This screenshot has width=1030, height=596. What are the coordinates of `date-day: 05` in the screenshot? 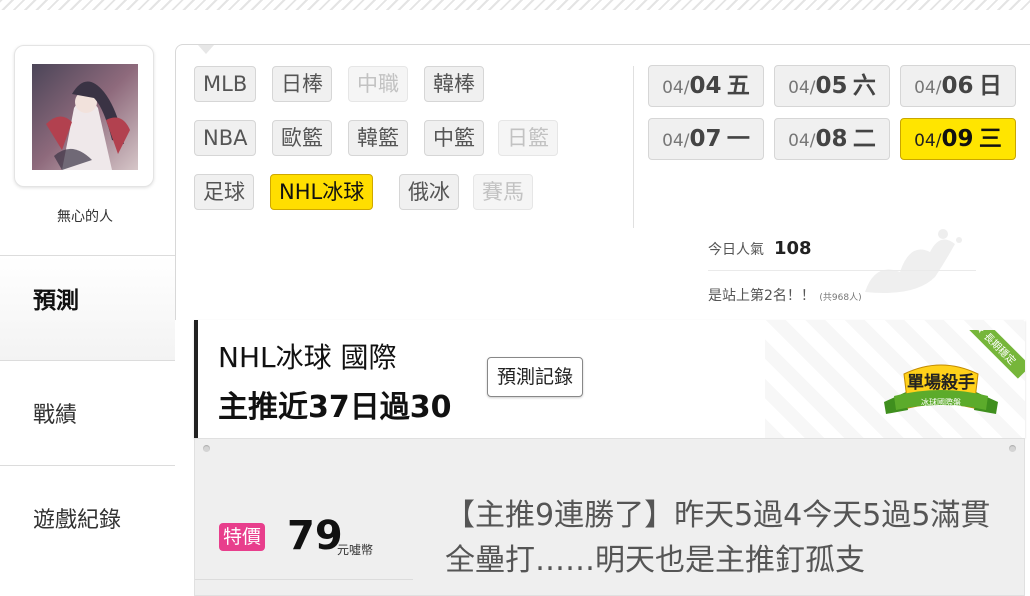 It's located at (831, 86).